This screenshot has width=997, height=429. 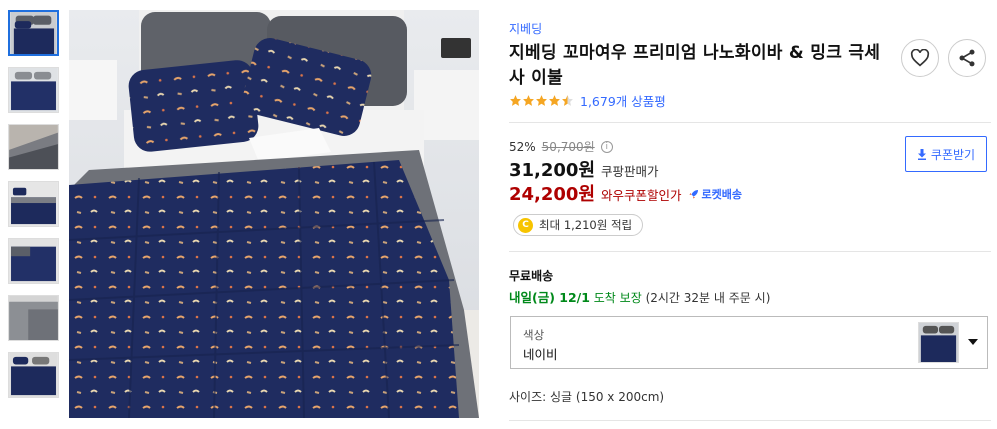 I want to click on size-value: 싱글 (150 x 200cm), so click(x=607, y=397).